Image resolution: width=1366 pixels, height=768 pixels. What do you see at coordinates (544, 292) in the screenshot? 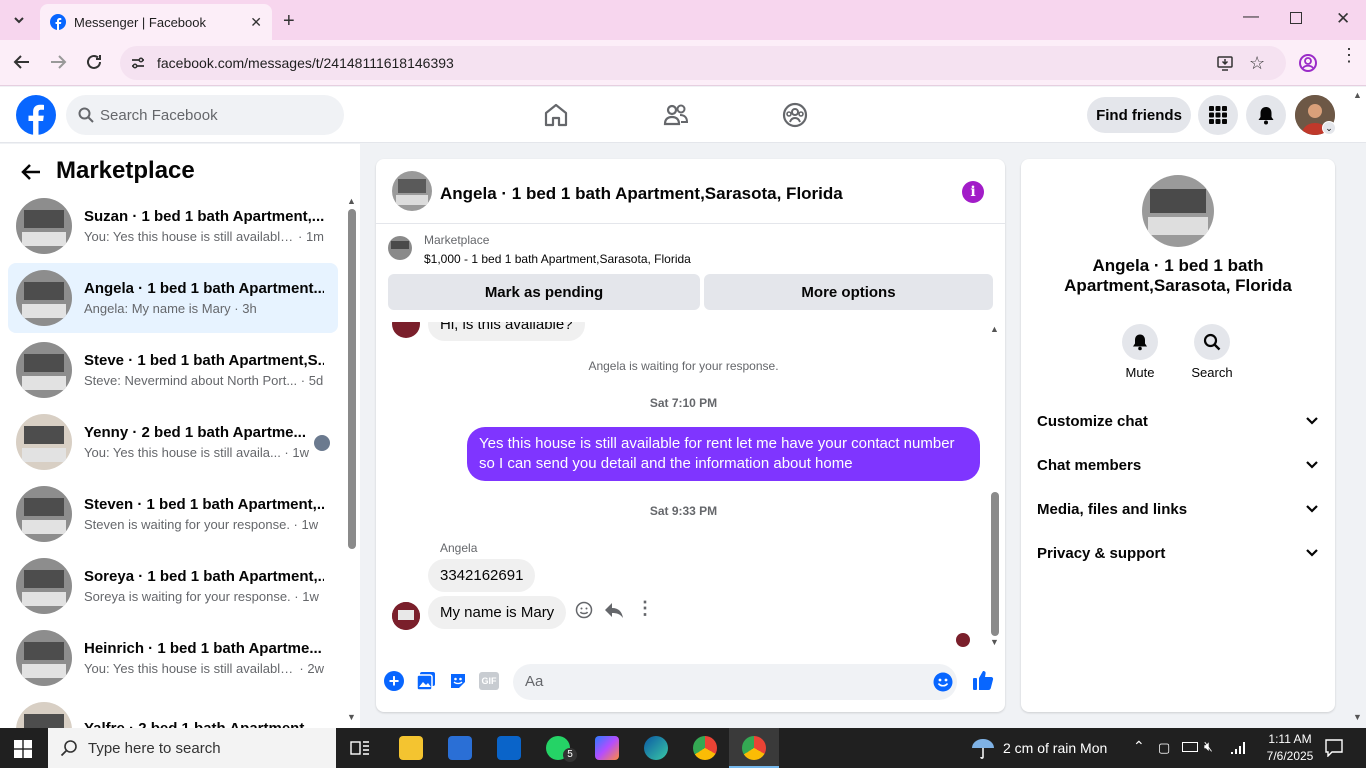
I see `mark-as-pending-button: Mark as pending` at bounding box center [544, 292].